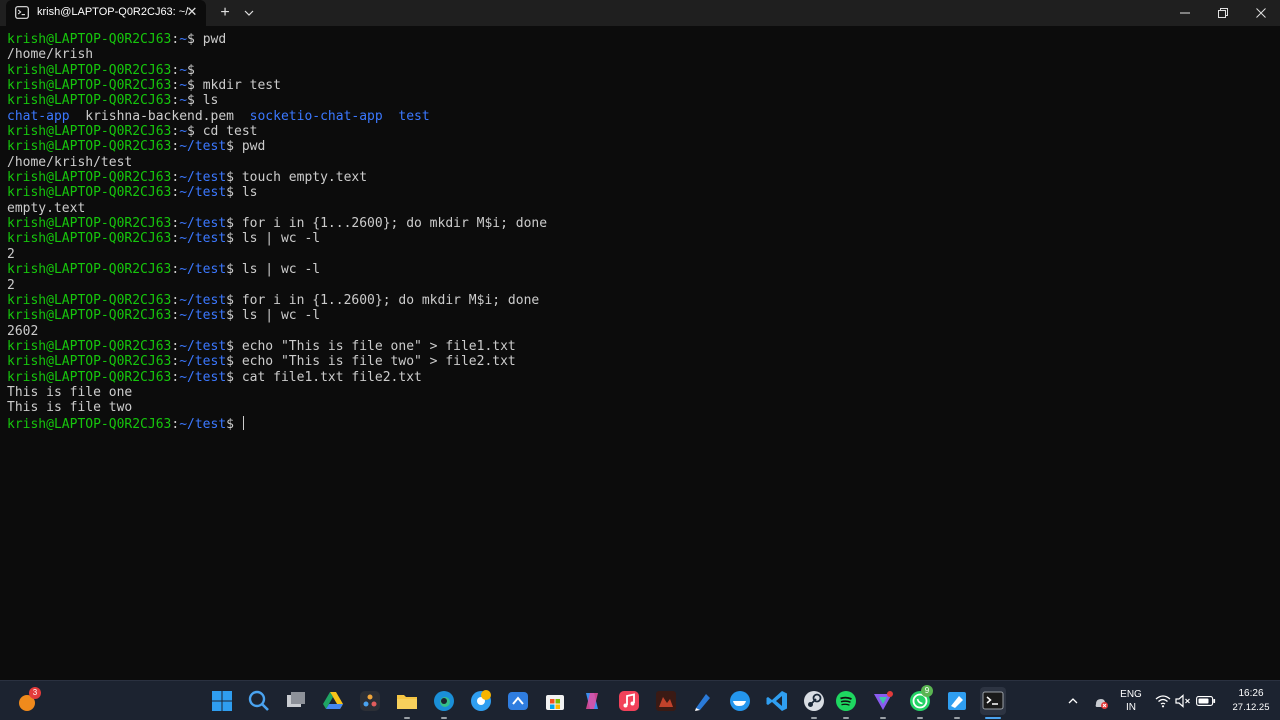  I want to click on apple-music-icon, so click(629, 701).